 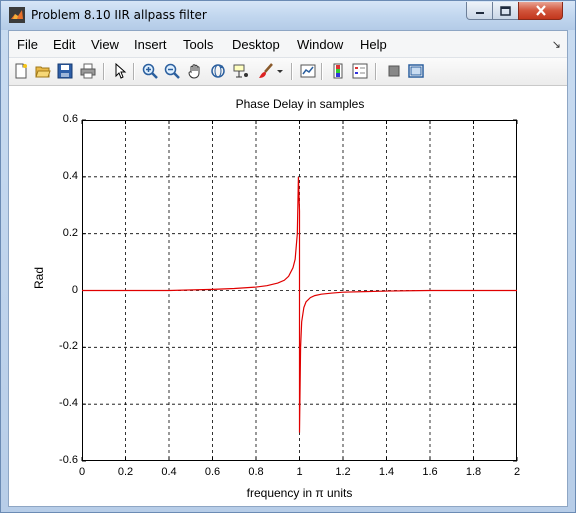 I want to click on x-tick-label: 0, so click(x=82, y=472).